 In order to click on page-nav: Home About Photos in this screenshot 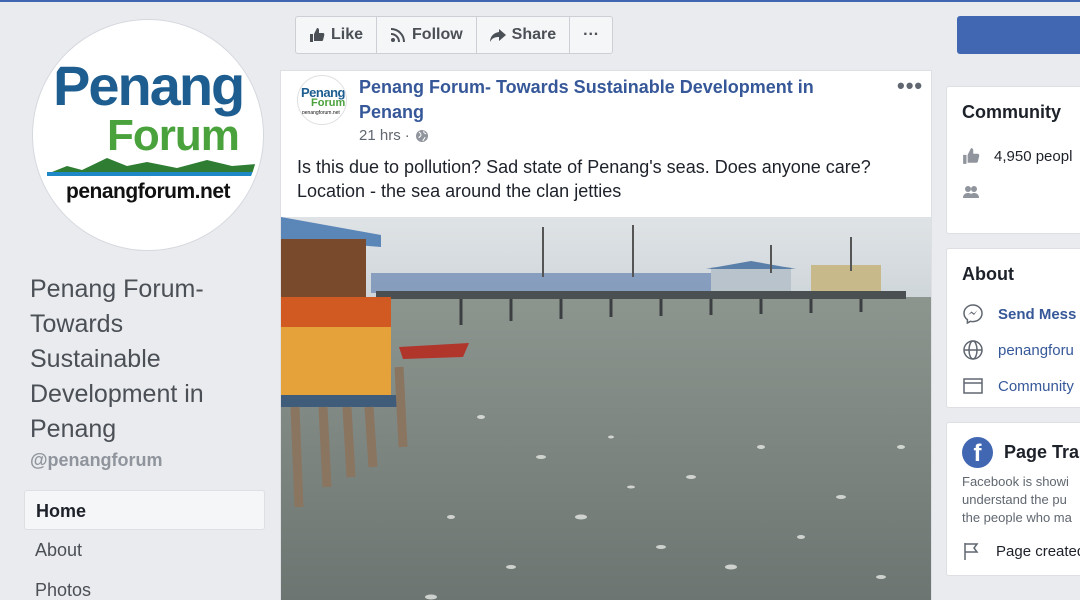, I will do `click(144, 545)`.